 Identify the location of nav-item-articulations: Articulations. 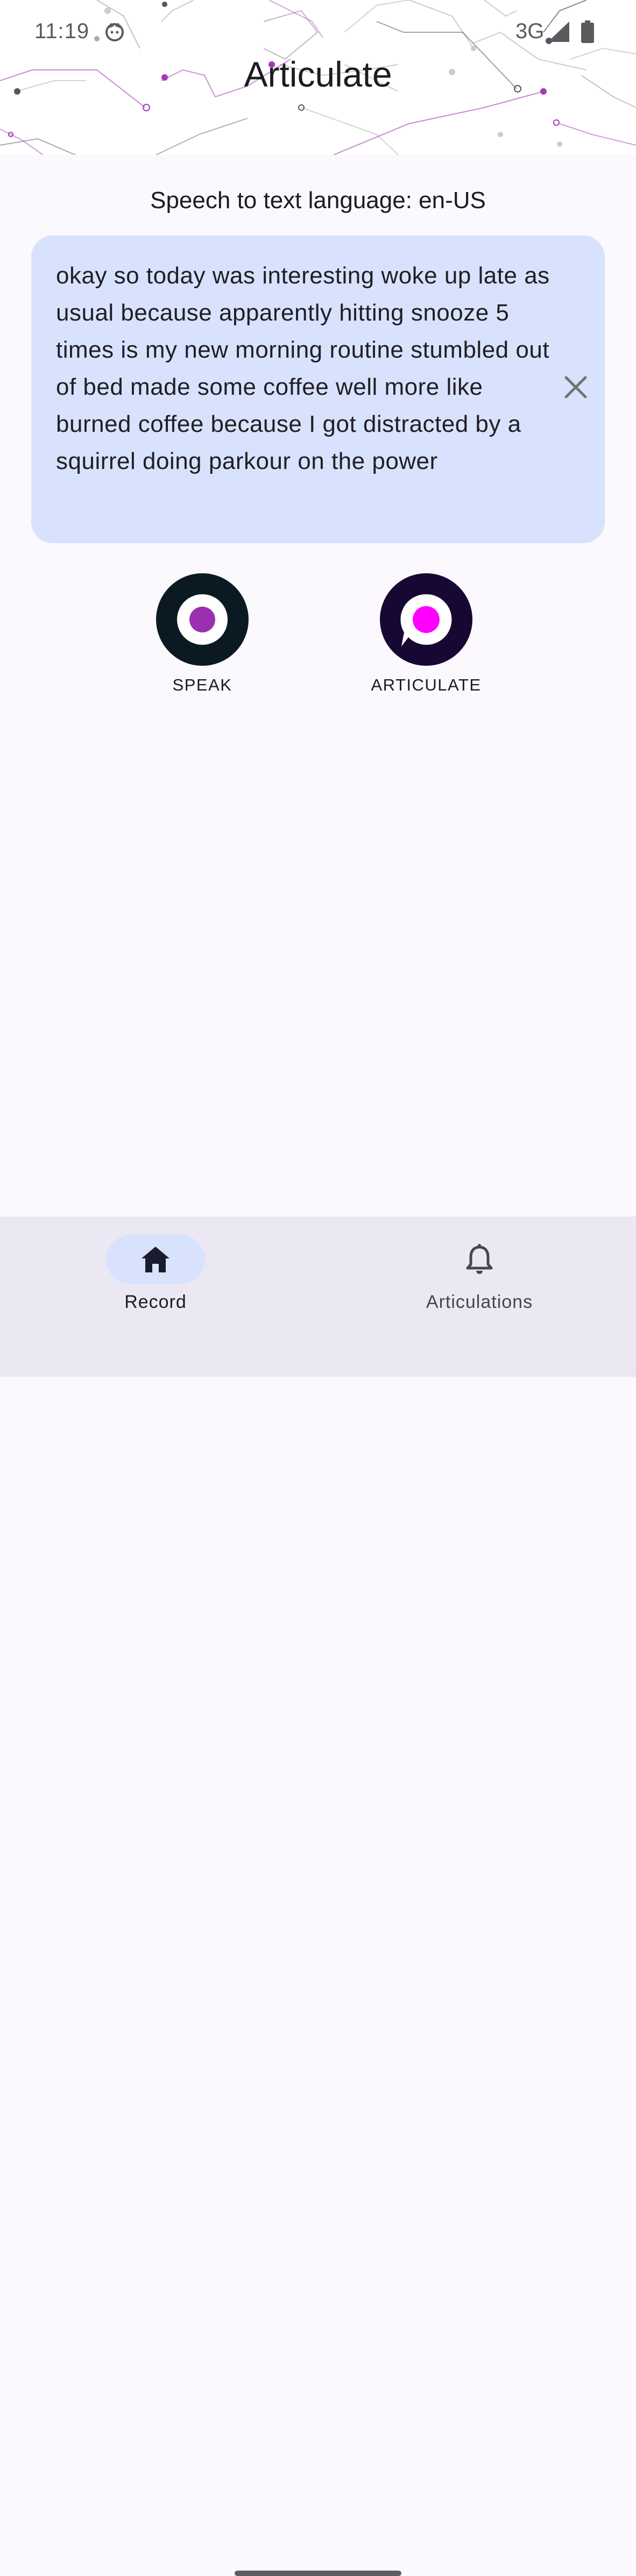
(479, 1274).